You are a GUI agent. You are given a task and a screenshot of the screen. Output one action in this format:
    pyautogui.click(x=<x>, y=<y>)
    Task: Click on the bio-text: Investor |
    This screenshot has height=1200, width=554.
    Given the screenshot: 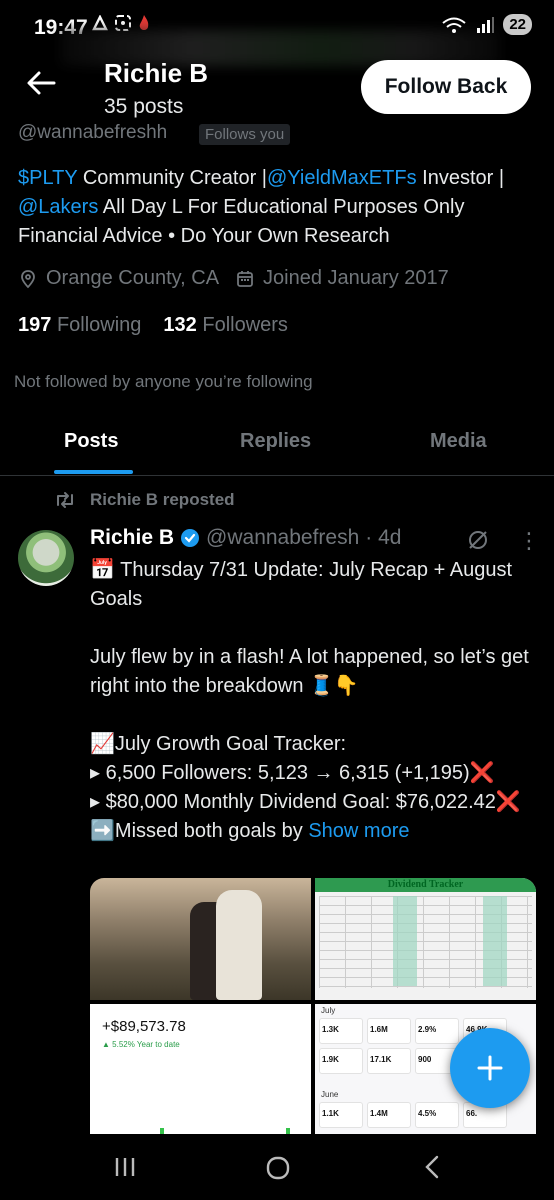 What is the action you would take?
    pyautogui.click(x=460, y=178)
    